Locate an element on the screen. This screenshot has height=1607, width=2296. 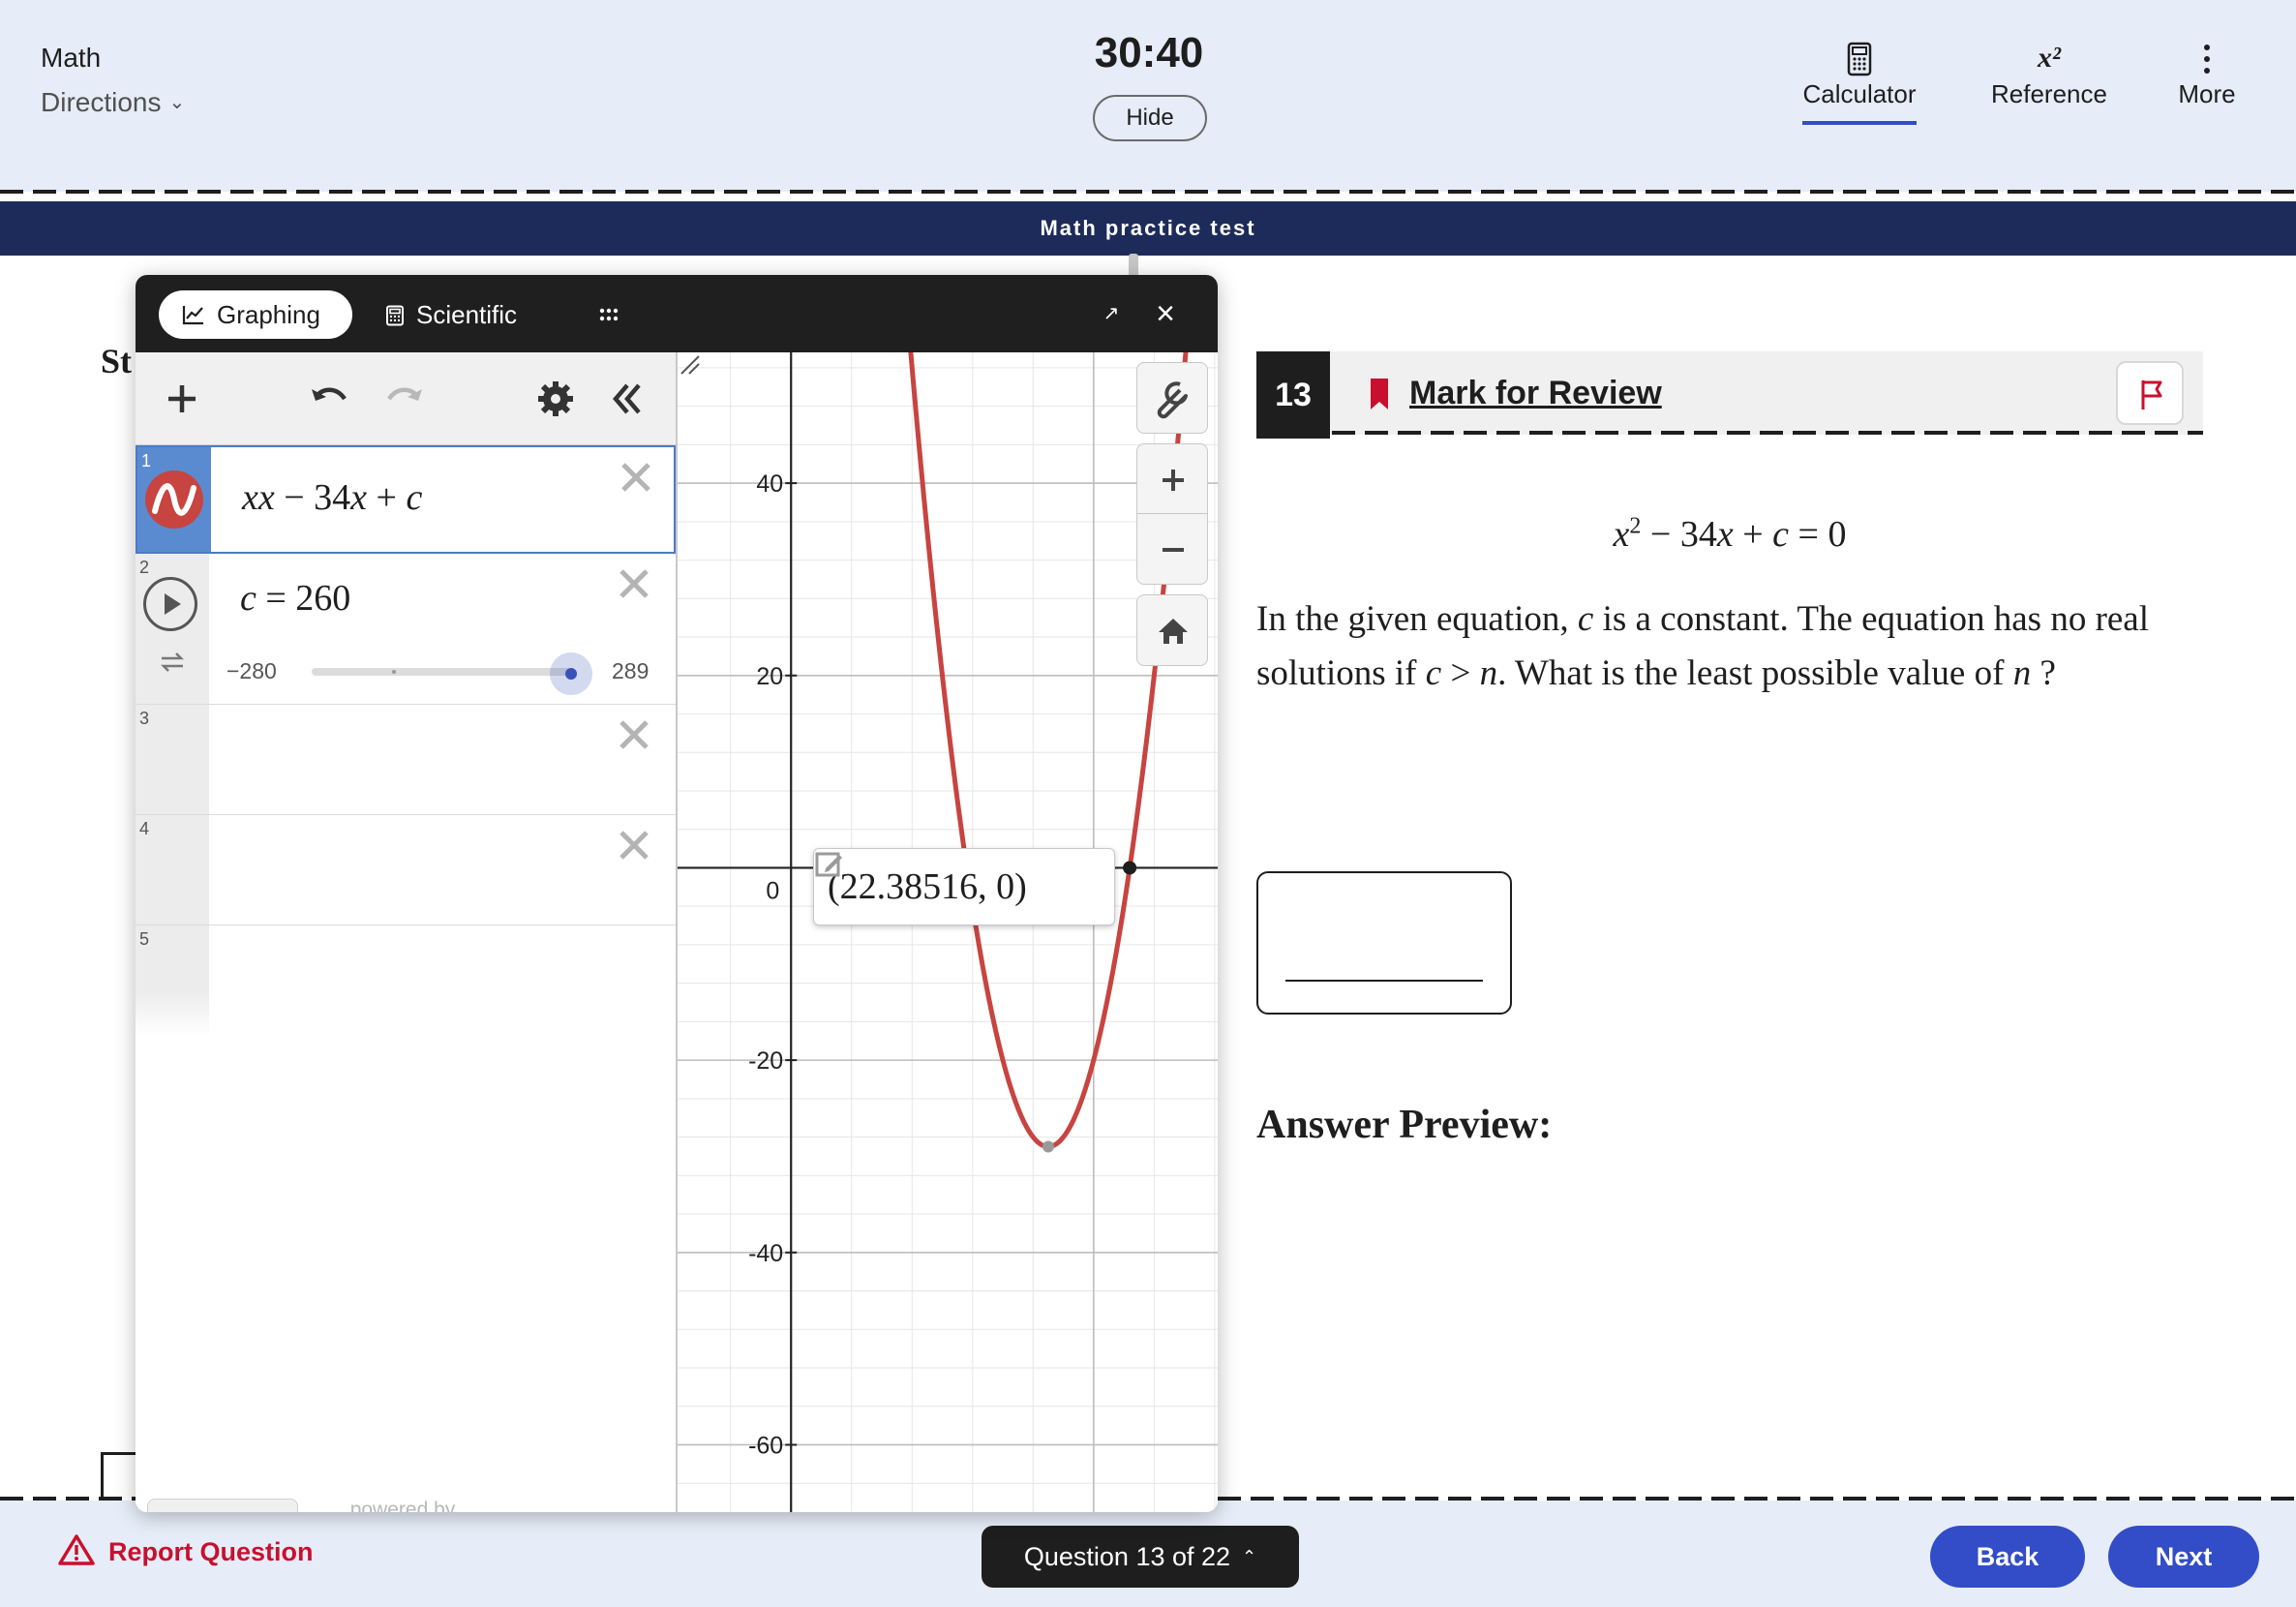
calculator-tool-button: Calculator is located at coordinates (1859, 81).